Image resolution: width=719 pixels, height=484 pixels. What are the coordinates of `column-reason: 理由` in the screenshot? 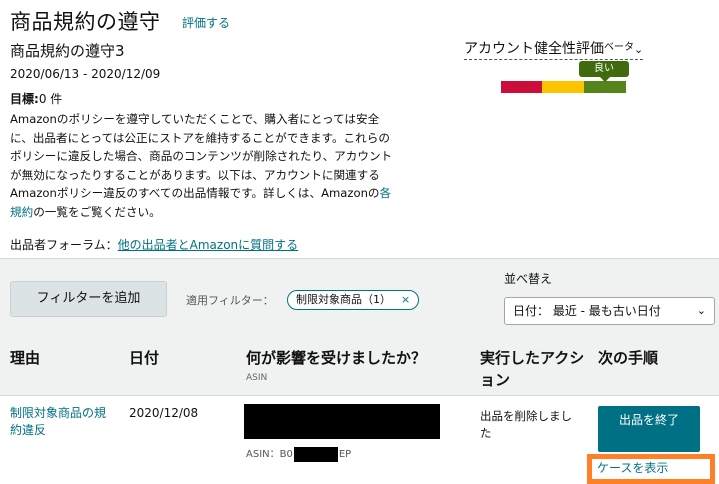 It's located at (25, 358).